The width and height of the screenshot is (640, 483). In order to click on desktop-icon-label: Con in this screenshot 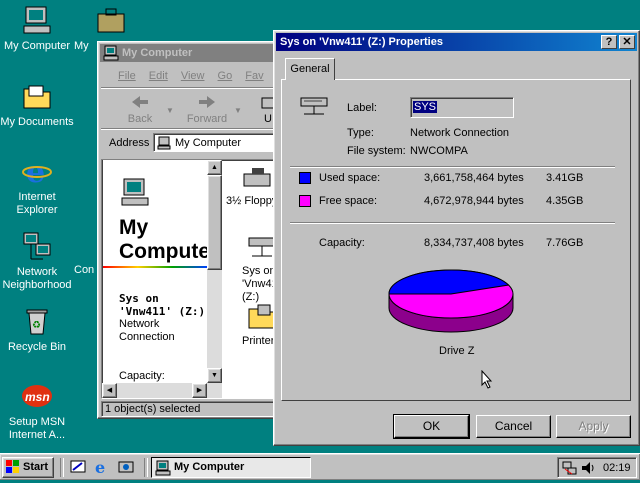, I will do `click(84, 270)`.